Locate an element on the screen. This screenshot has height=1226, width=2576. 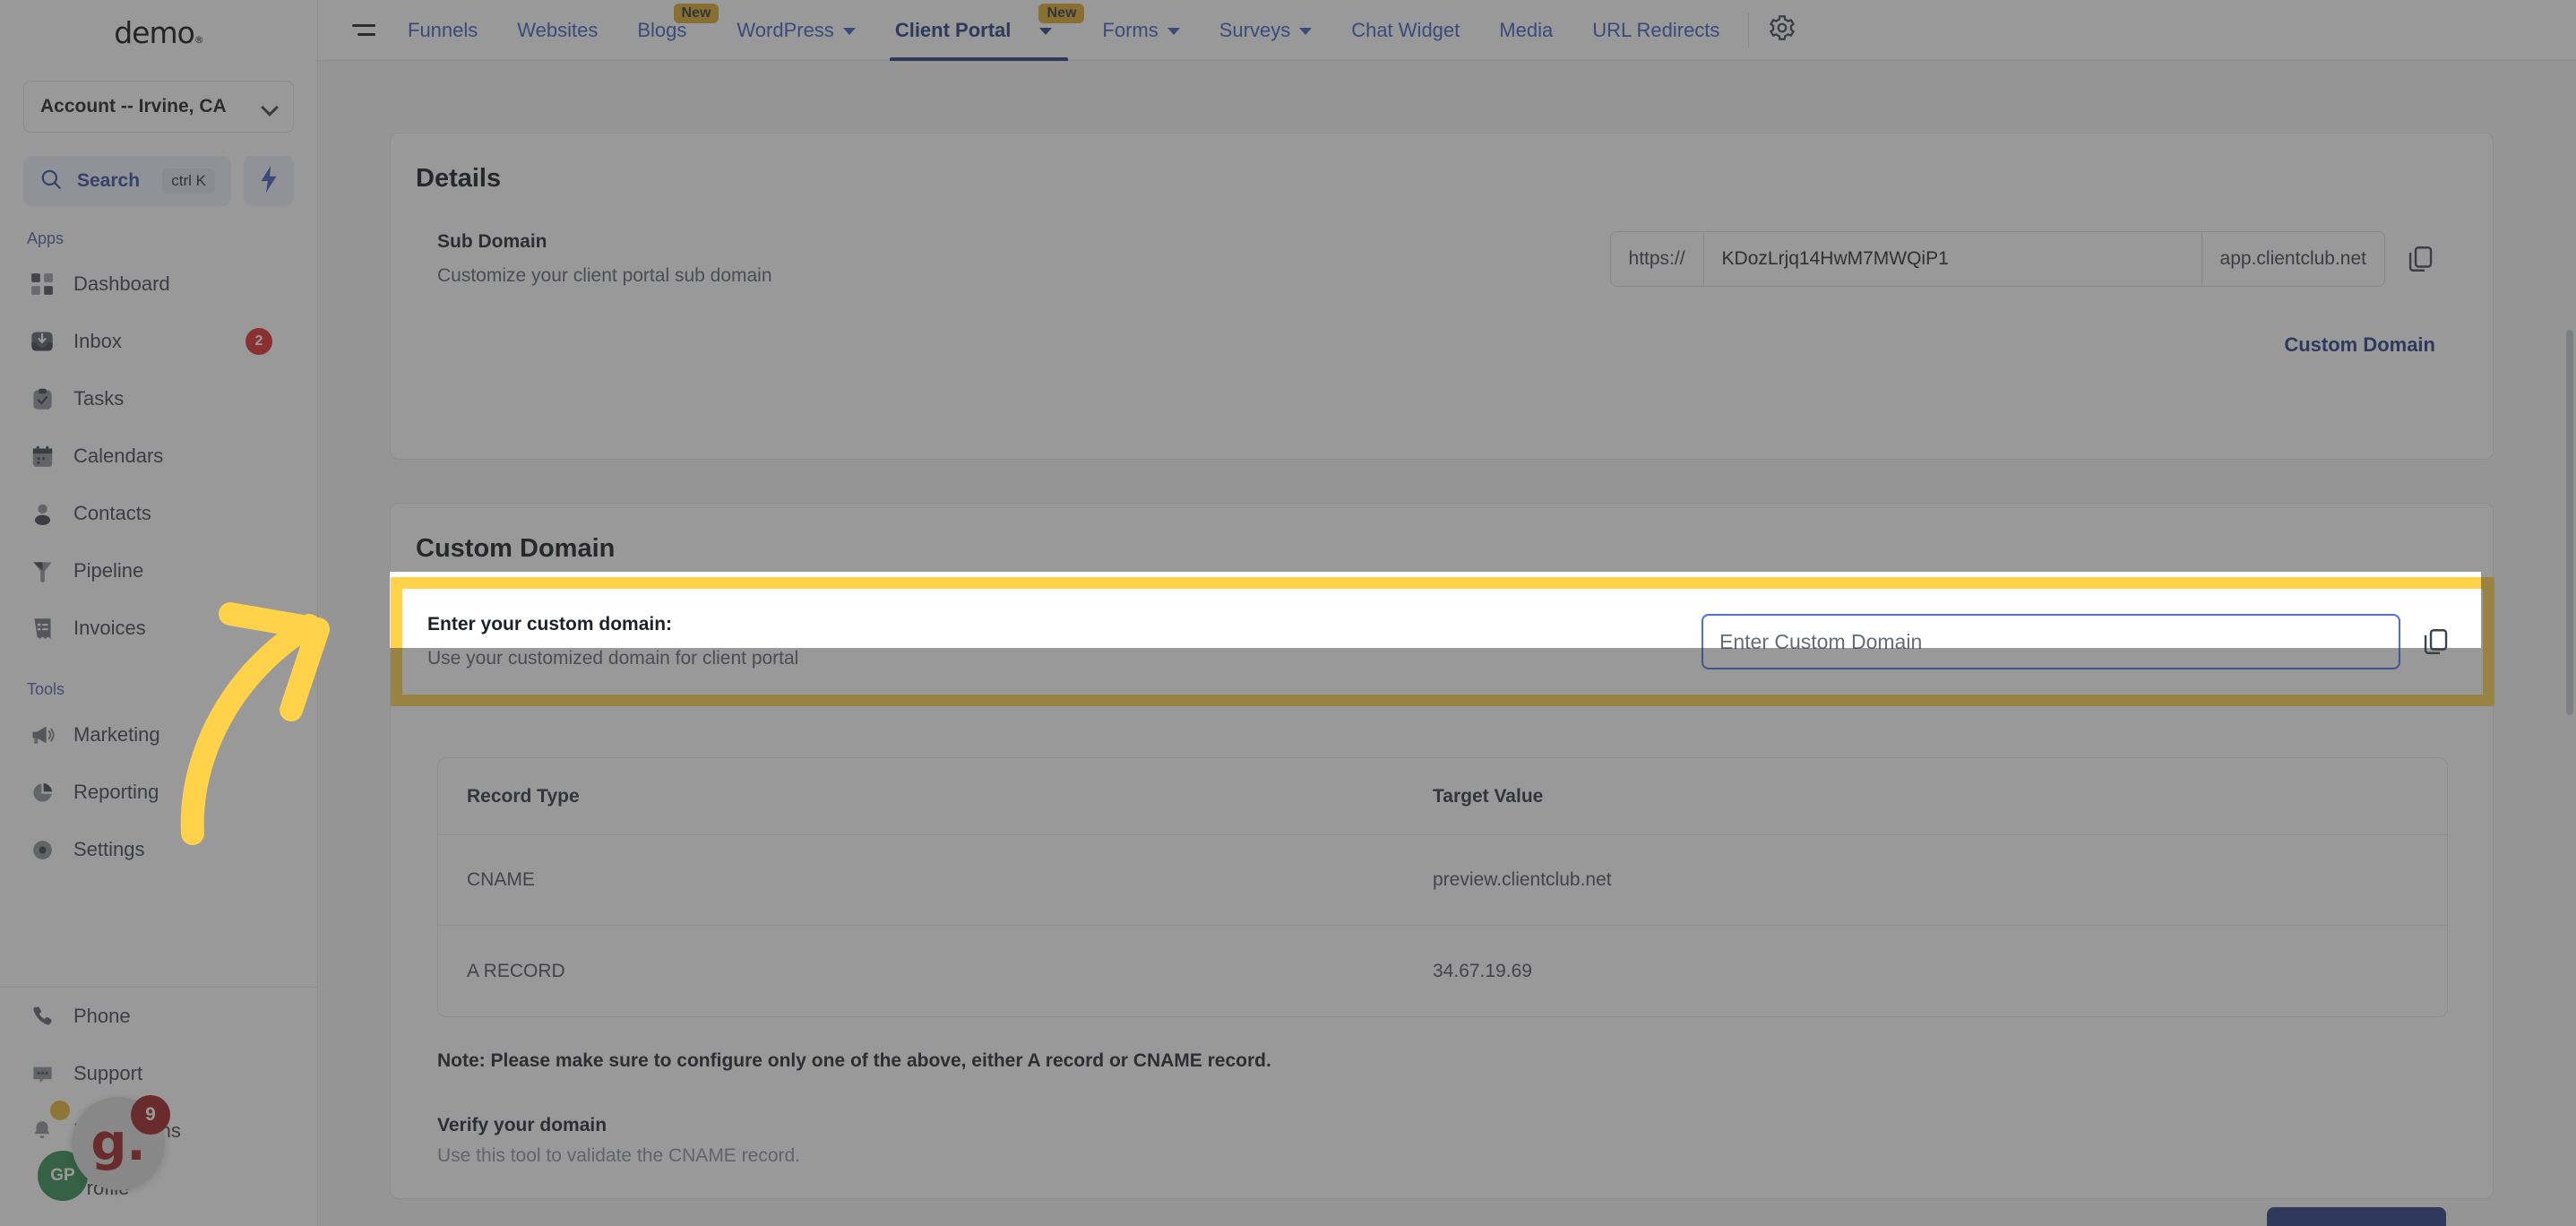
tab-wordpress: WordPress is located at coordinates (795, 31).